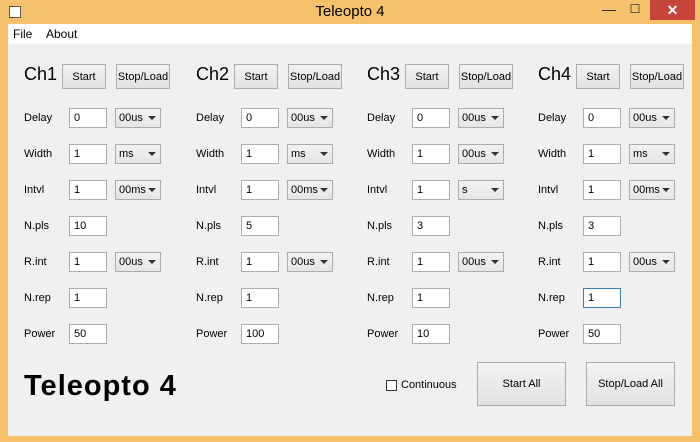 This screenshot has width=700, height=442. What do you see at coordinates (384, 74) in the screenshot?
I see `ch3-title: Ch3` at bounding box center [384, 74].